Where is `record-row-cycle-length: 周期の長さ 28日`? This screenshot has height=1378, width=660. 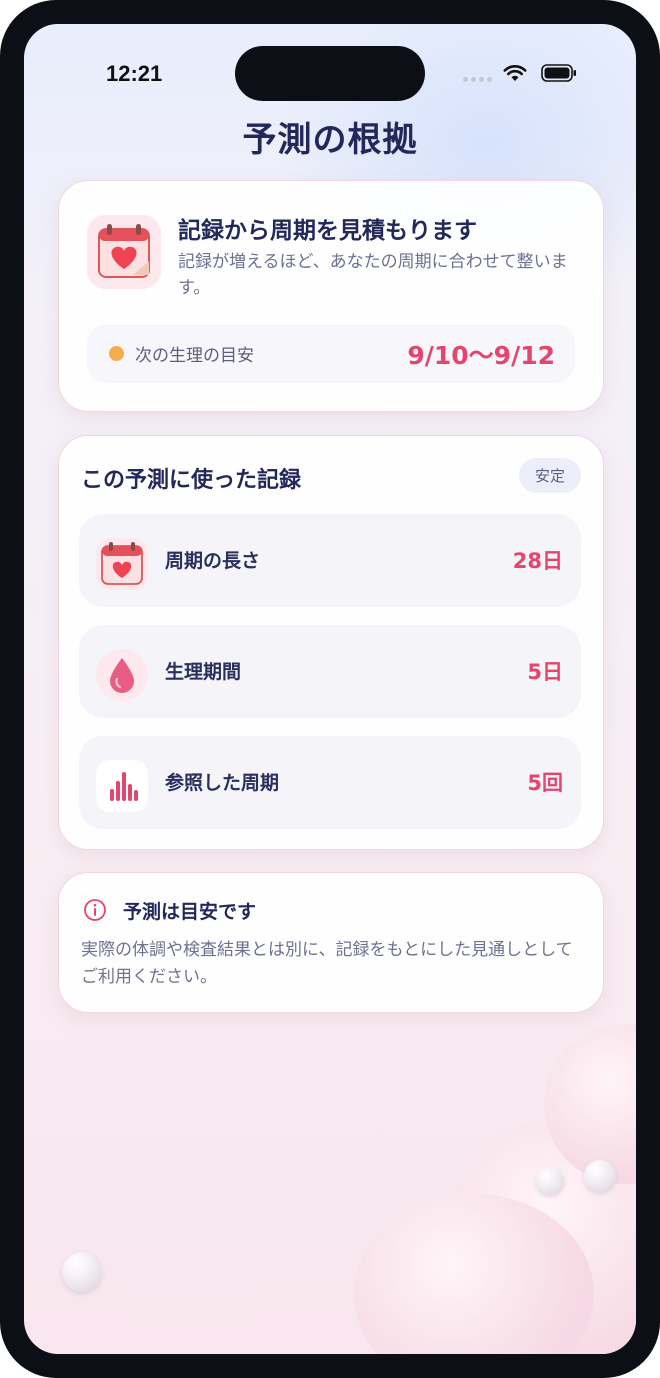
record-row-cycle-length: 周期の長さ 28日 is located at coordinates (330, 560).